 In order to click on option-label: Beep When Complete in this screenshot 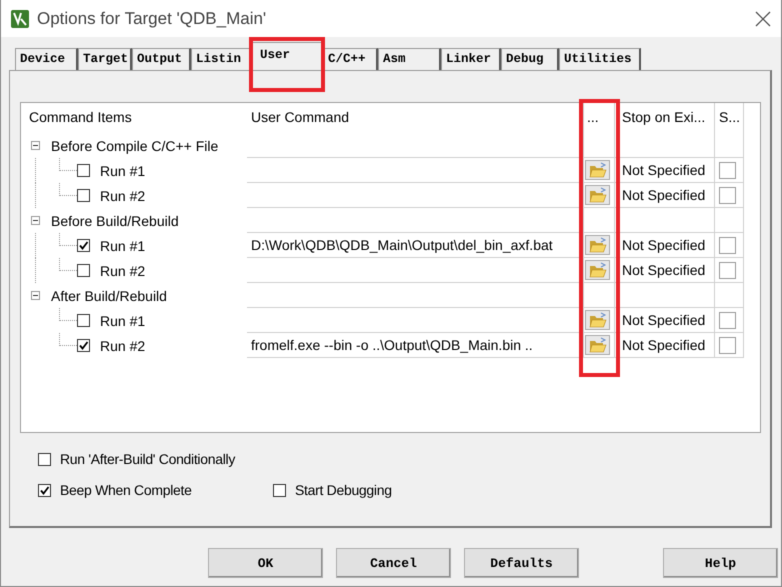, I will do `click(126, 490)`.